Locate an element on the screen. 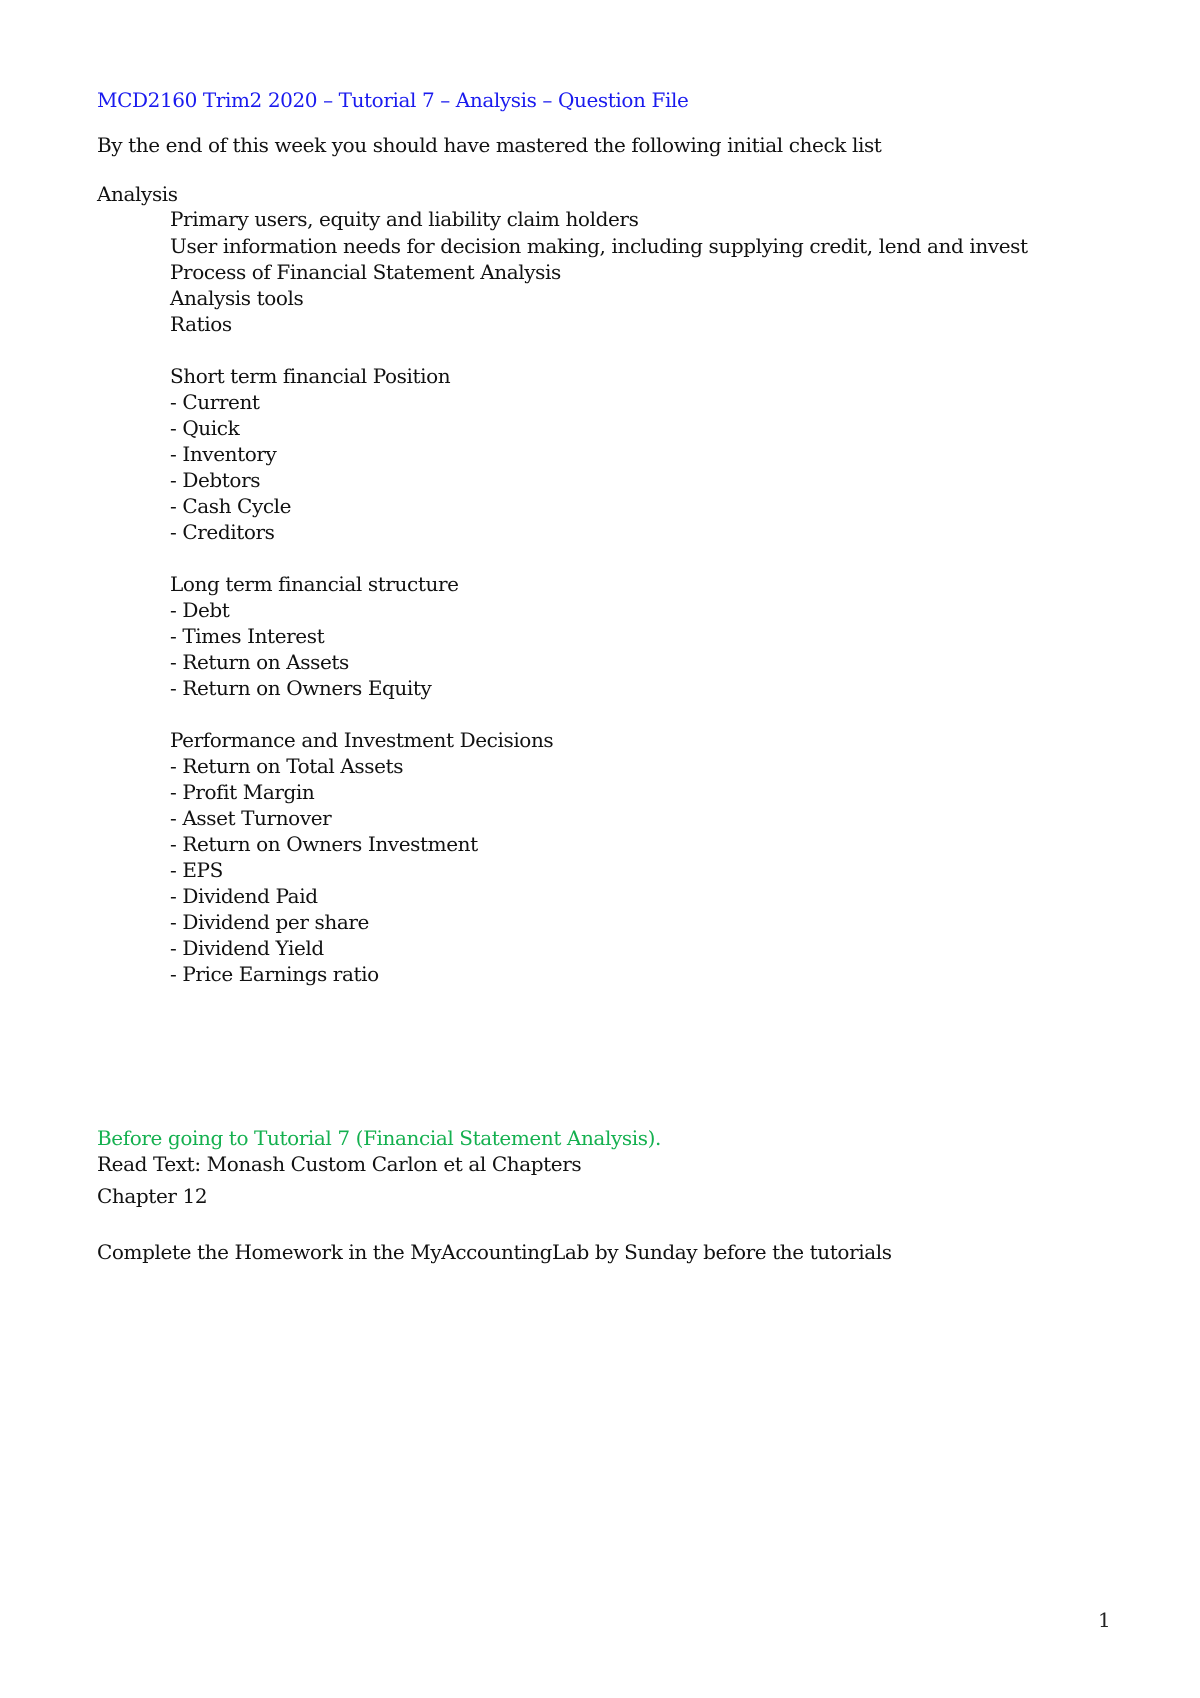 Image resolution: width=1200 pixels, height=1698 pixels. checklist-item: - Cash Cycle is located at coordinates (231, 506).